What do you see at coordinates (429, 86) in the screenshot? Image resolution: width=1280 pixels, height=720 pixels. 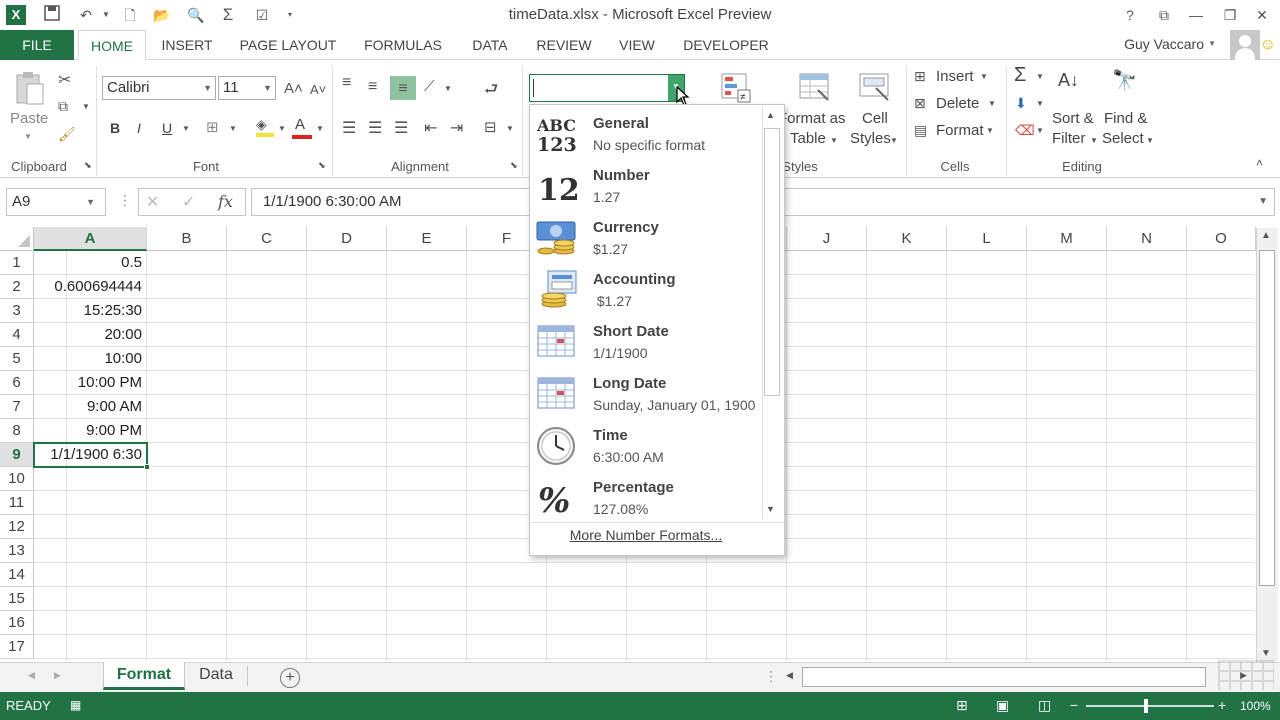 I see `orientation-icon: ⟋` at bounding box center [429, 86].